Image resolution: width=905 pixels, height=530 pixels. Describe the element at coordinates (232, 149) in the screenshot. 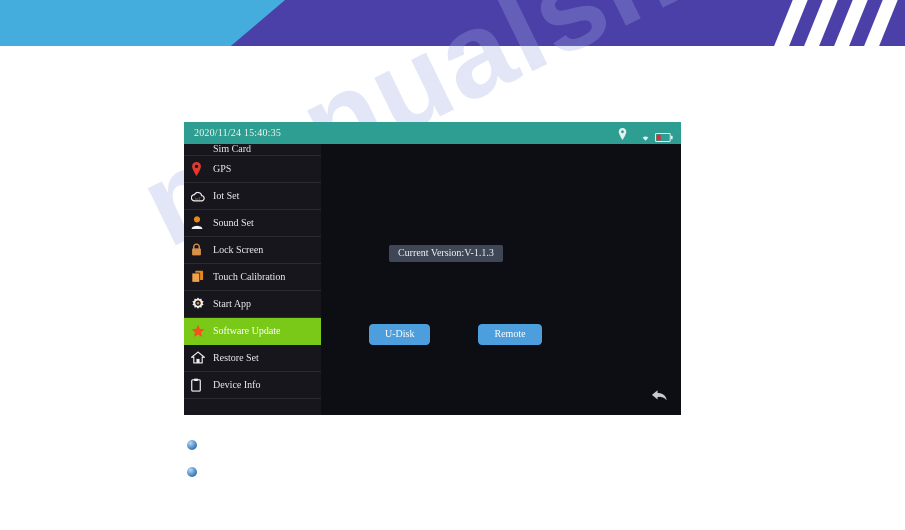

I see `sidebar-item-label: Sim Card` at that location.